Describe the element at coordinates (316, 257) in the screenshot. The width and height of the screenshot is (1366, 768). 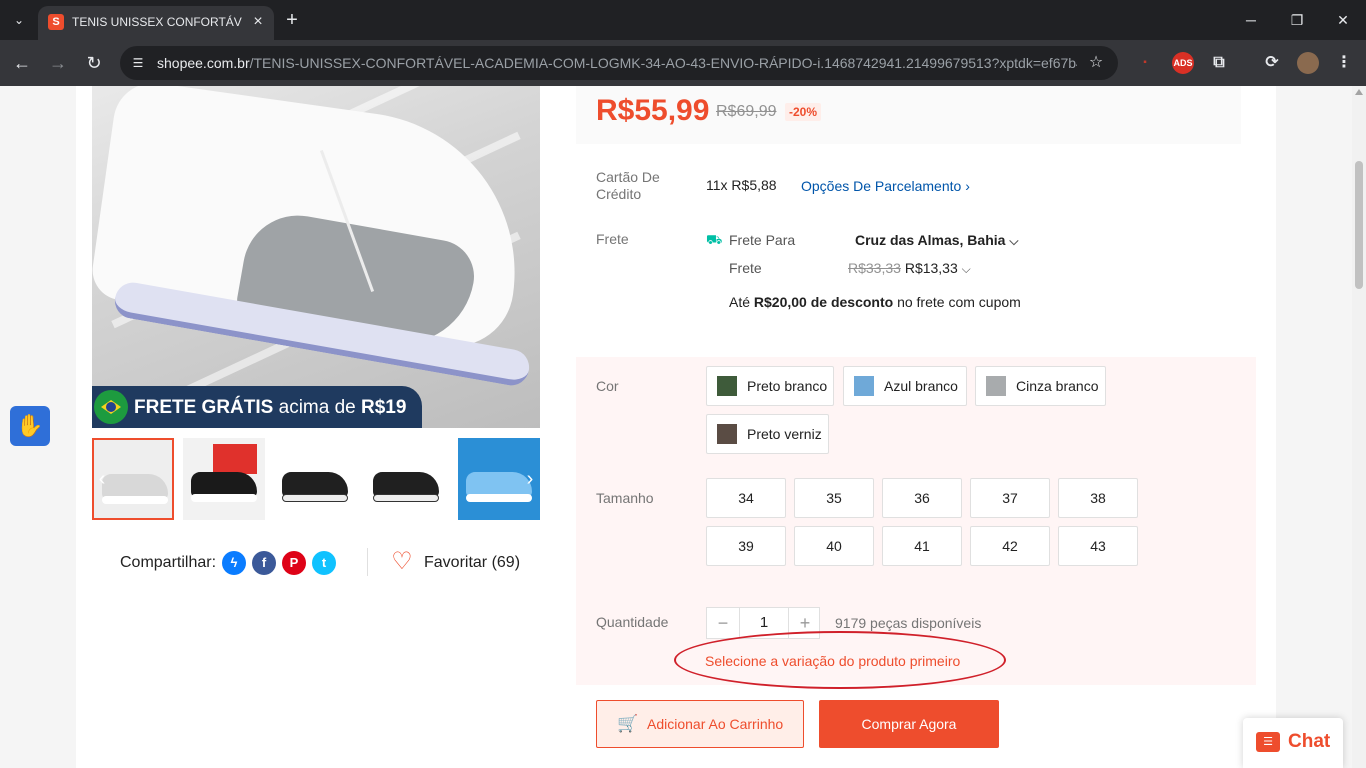
I see `product-main-image: FRETE GRÁTIS acima de R$19` at that location.